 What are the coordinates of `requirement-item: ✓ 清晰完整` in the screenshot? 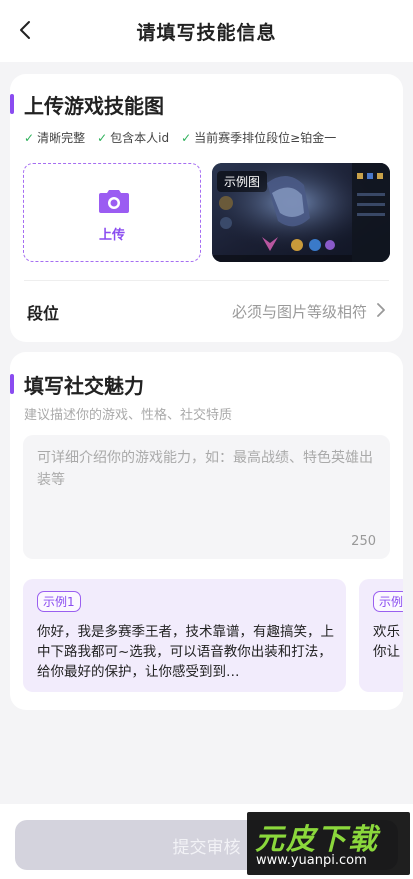 It's located at (55, 138).